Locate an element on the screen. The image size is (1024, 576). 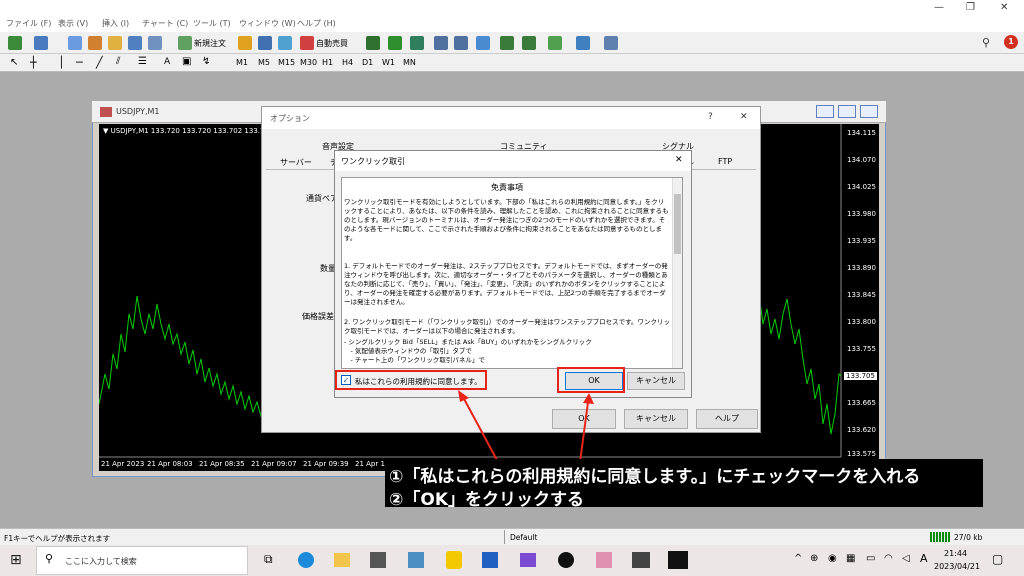
instruction-step-1: ①「私はこれらの利用規約に同意します。」にチェックマークを入れる is located at coordinates (655, 477).